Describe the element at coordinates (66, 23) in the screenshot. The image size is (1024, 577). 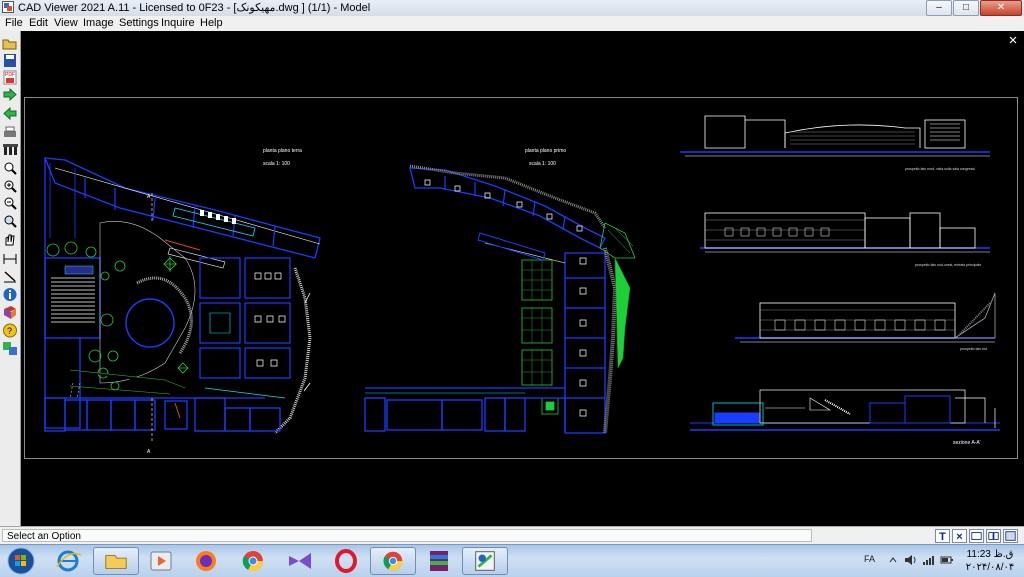
I see `menu-view: View` at that location.